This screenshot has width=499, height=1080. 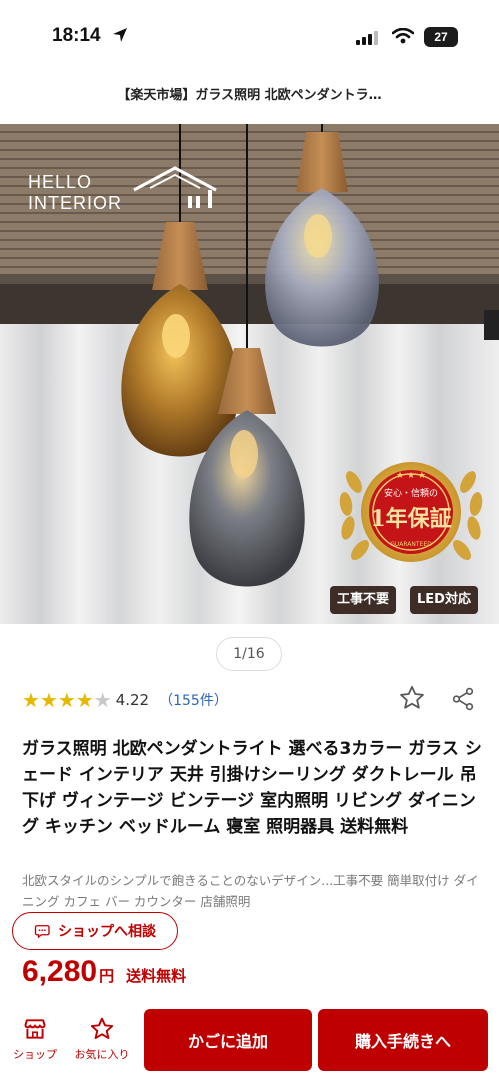 I want to click on rating-row: ★ ★ ★ ★ ★ 4.22 （155件）, so click(x=125, y=700).